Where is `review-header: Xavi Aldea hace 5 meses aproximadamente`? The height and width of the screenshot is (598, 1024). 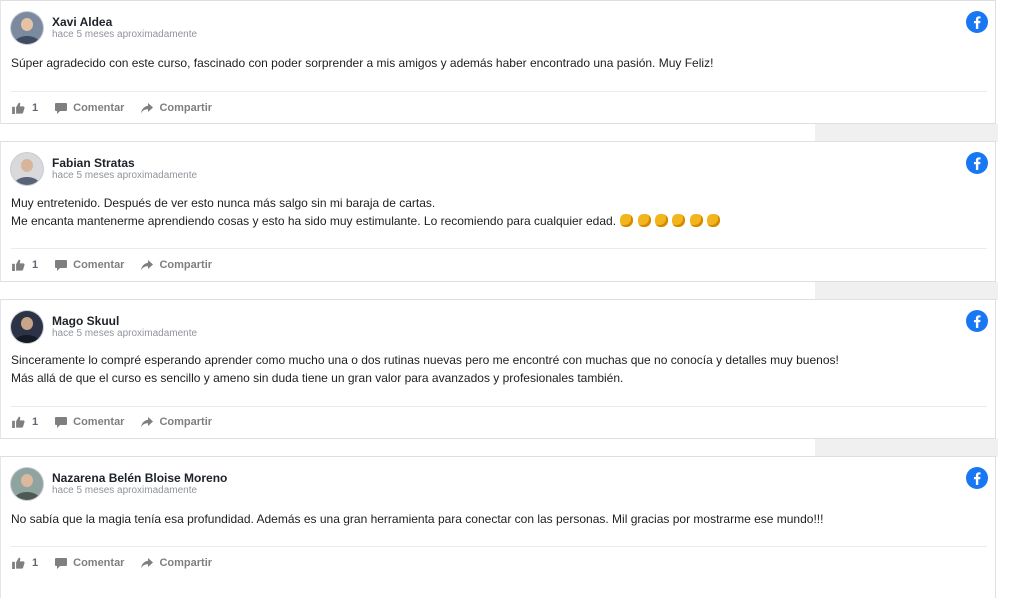
review-header: Xavi Aldea hace 5 meses aproximadamente is located at coordinates (104, 28).